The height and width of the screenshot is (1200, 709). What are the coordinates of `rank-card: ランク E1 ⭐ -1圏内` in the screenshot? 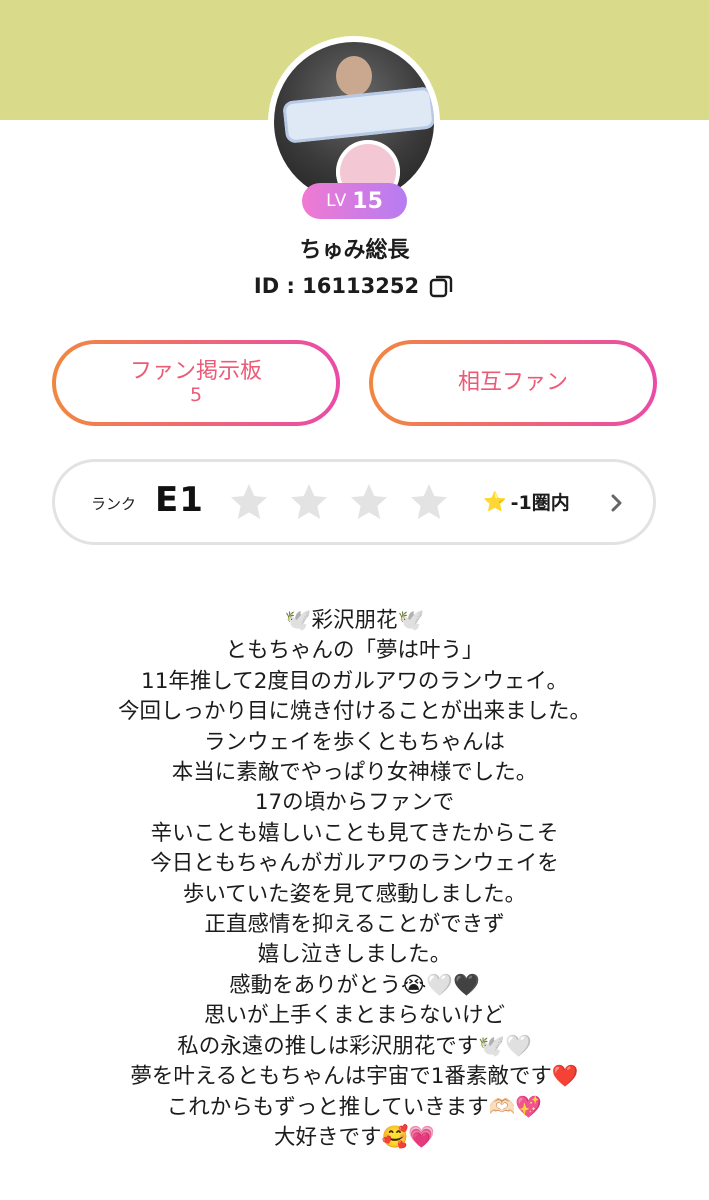 It's located at (354, 502).